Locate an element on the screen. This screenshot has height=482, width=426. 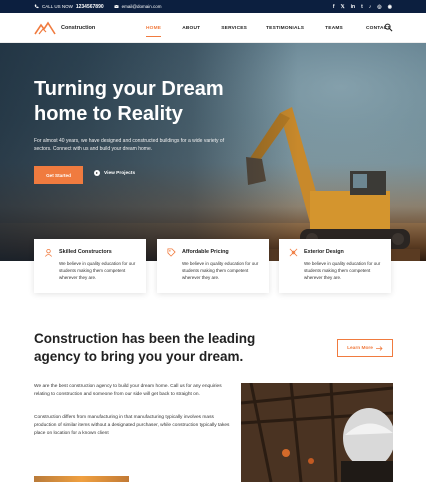
phone-icon is located at coordinates (36, 6).